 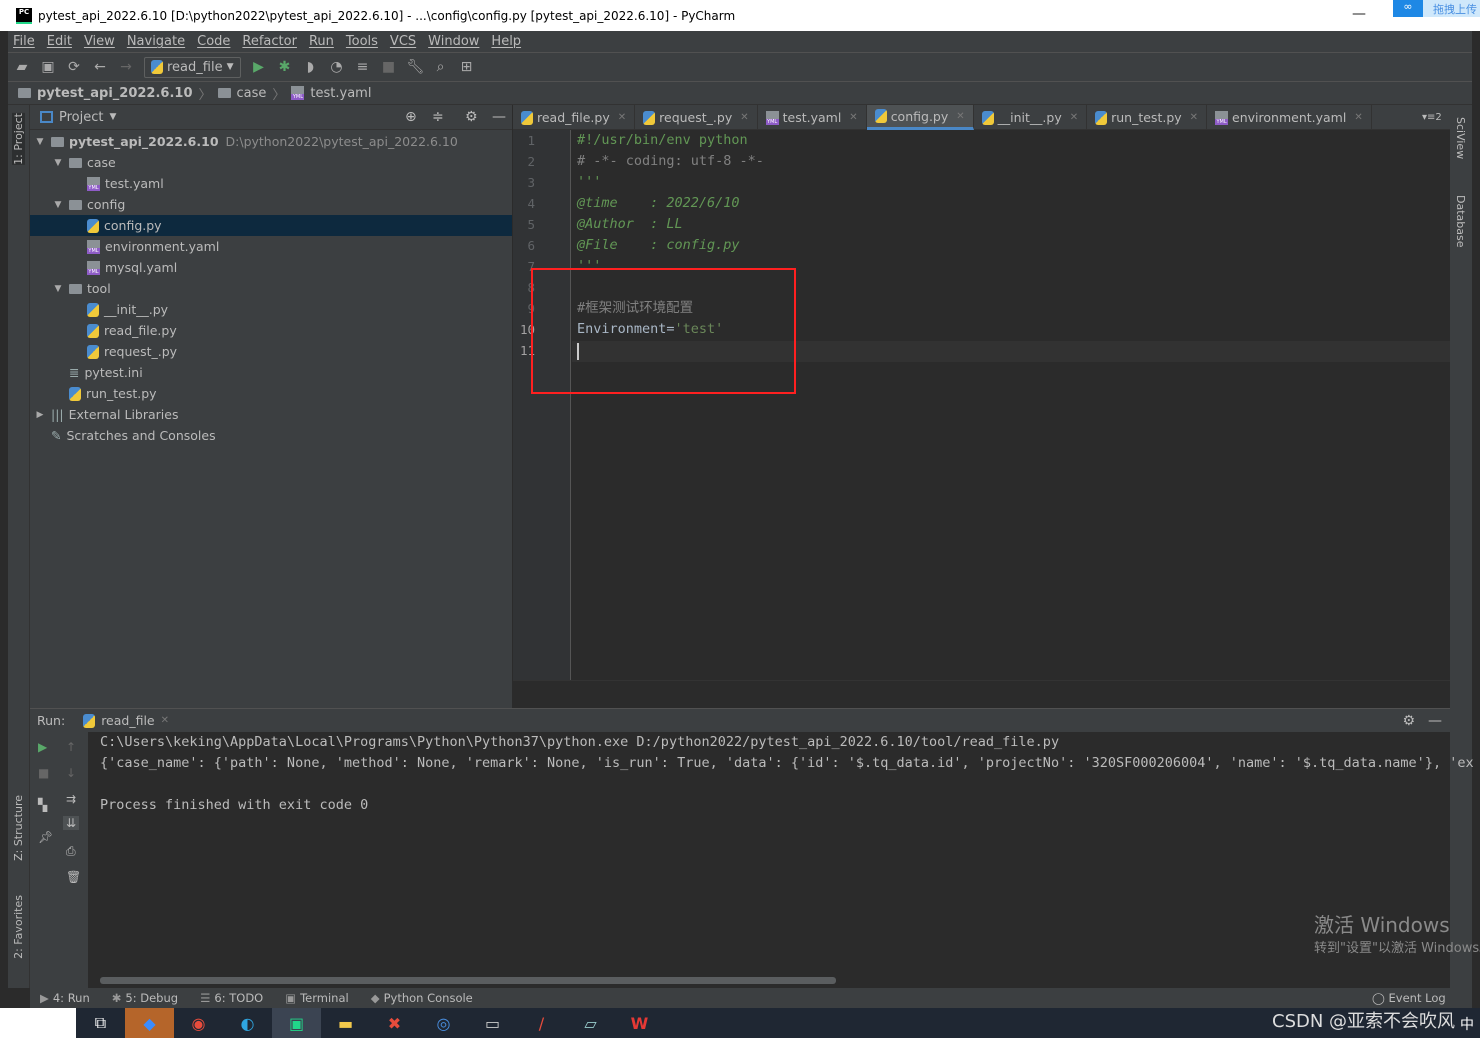 I want to click on menu-refactor: Refactor, so click(x=269, y=41).